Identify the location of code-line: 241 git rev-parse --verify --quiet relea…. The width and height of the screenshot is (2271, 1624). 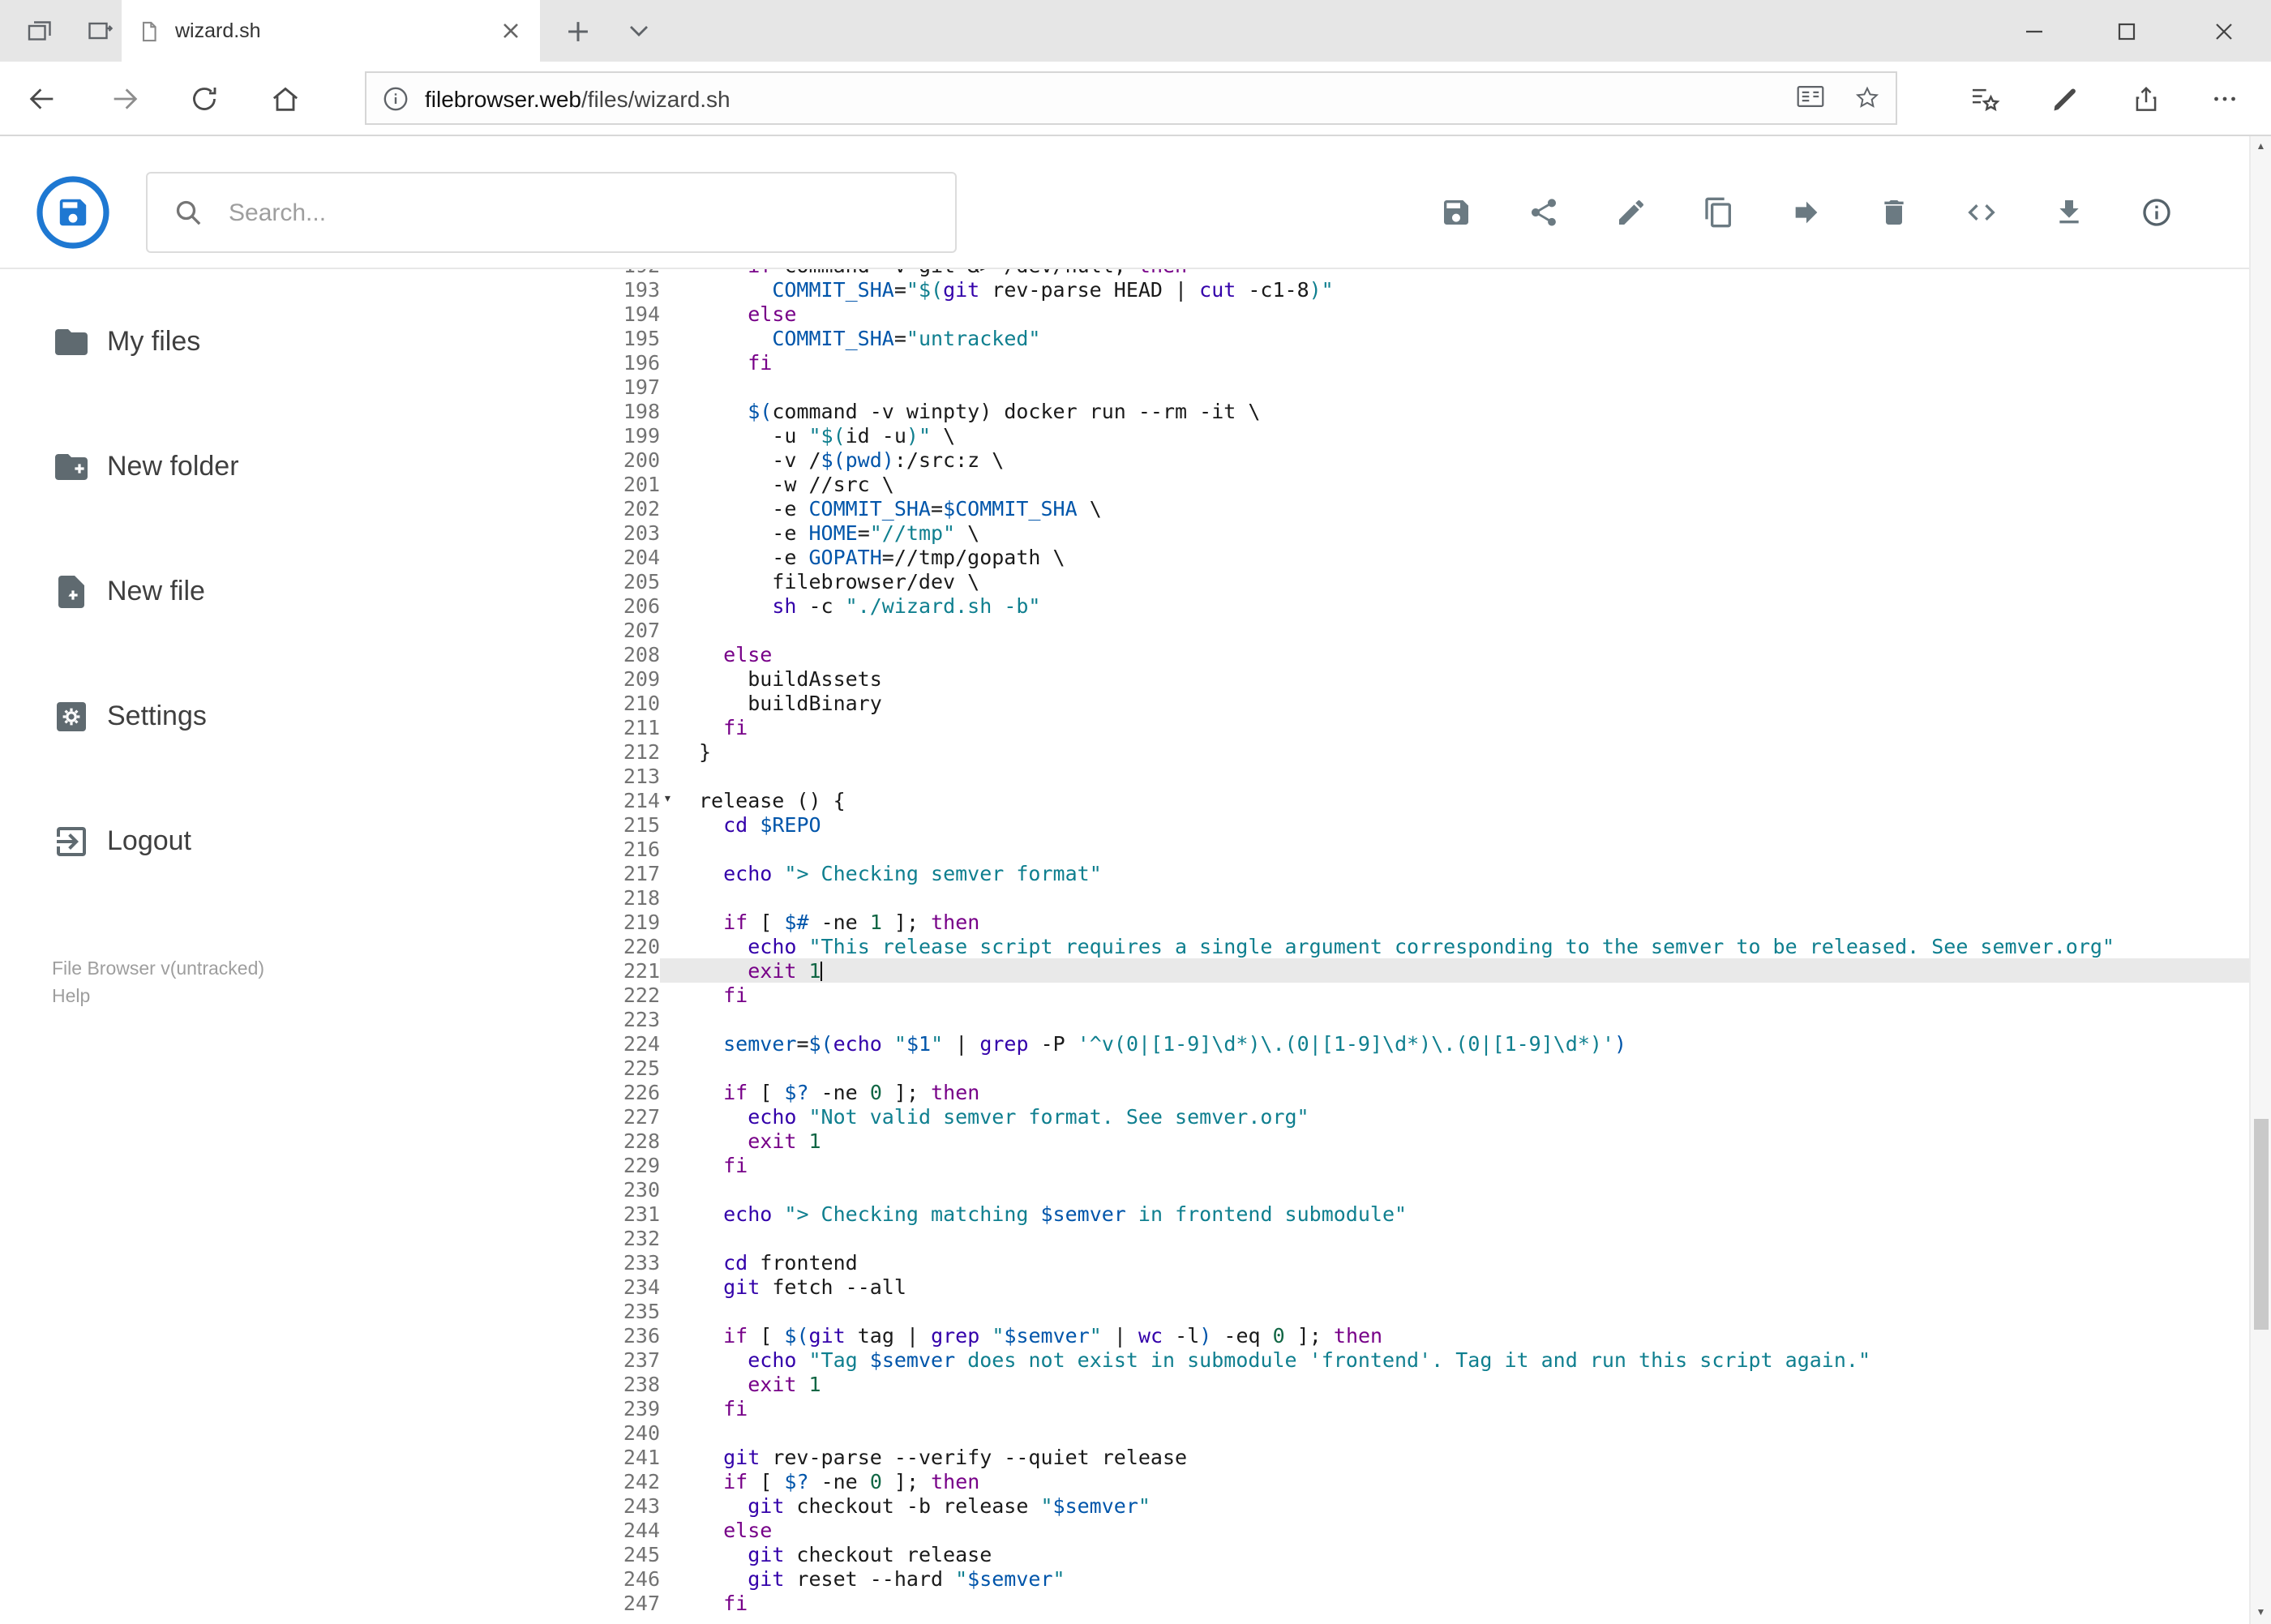
(1385, 1457).